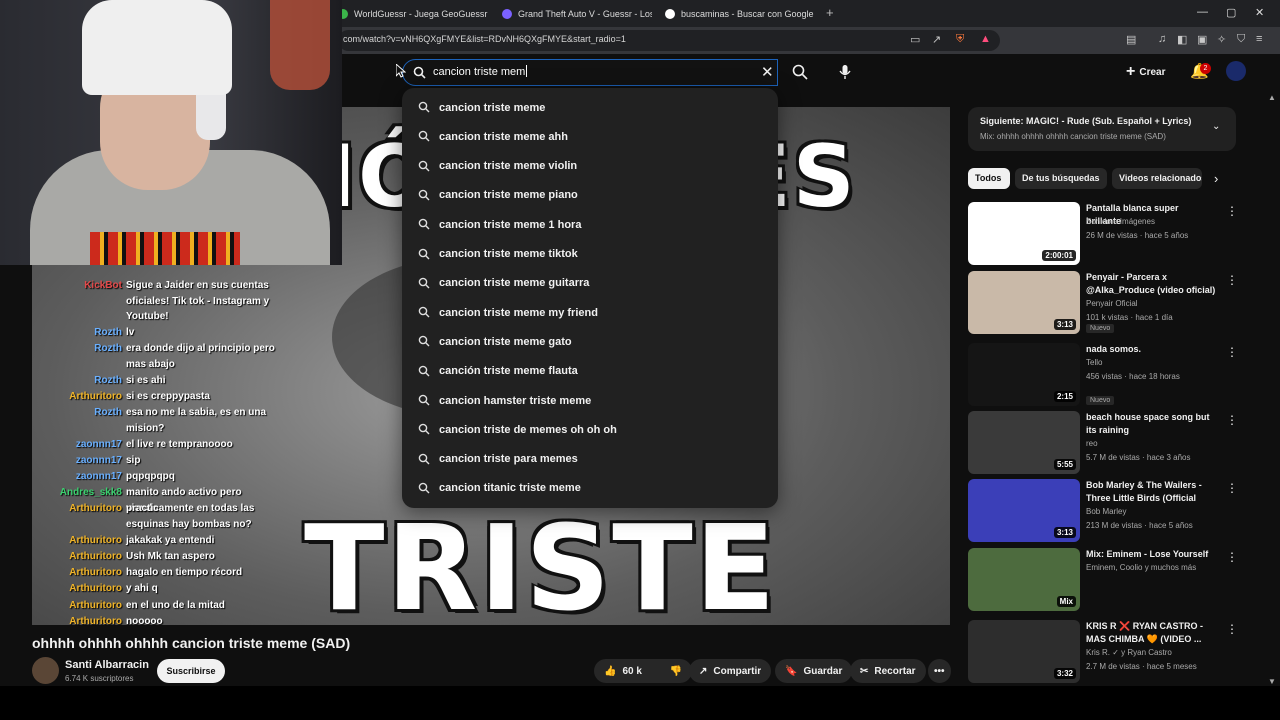 The width and height of the screenshot is (1280, 720). I want to click on subscribe-button: Suscribirse, so click(191, 671).